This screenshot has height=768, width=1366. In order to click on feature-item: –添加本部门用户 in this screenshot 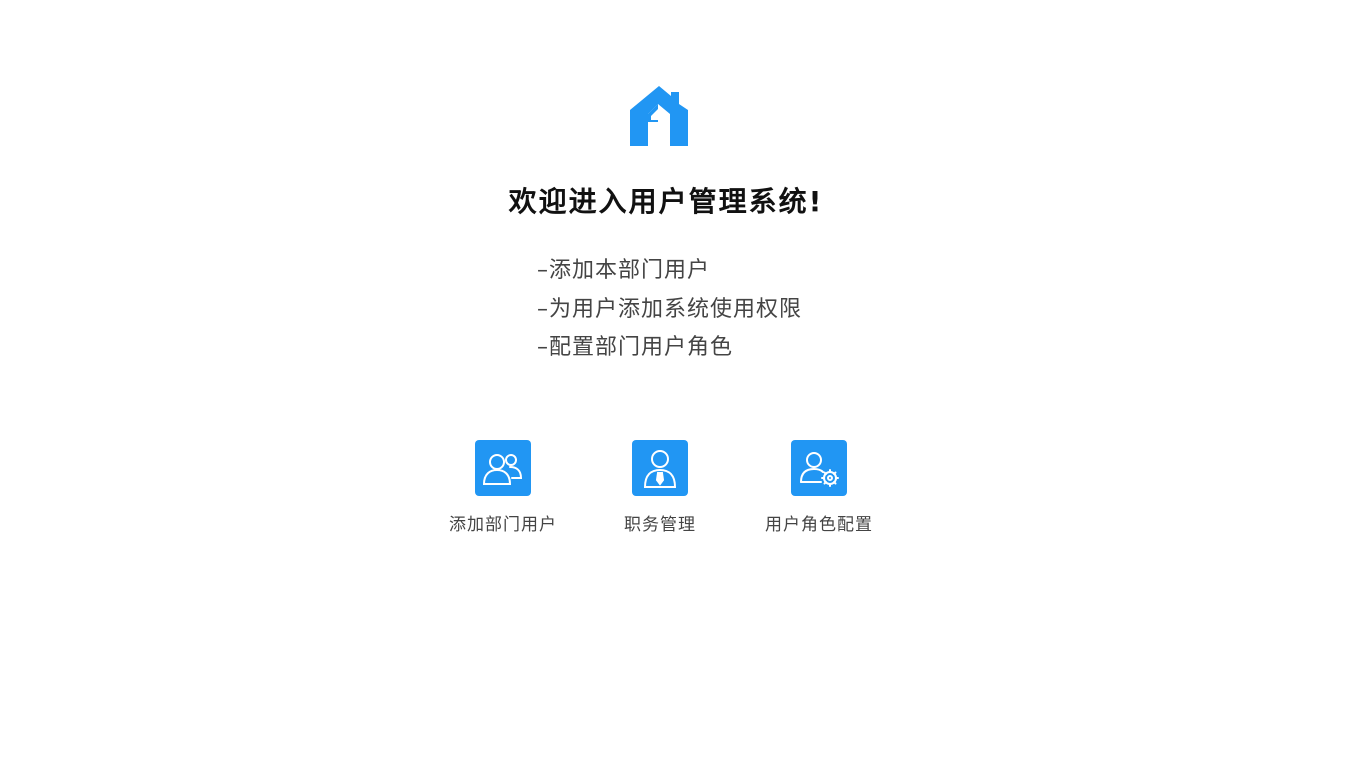, I will do `click(624, 270)`.